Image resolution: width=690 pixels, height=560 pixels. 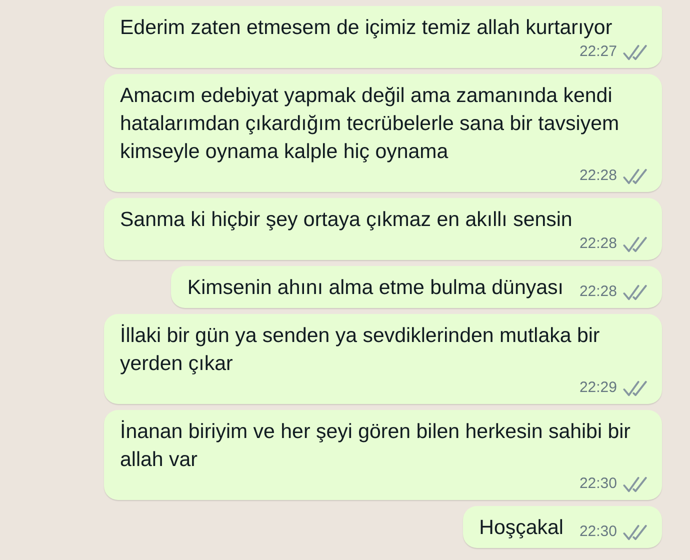 I want to click on message-time: 22:27, so click(x=598, y=52).